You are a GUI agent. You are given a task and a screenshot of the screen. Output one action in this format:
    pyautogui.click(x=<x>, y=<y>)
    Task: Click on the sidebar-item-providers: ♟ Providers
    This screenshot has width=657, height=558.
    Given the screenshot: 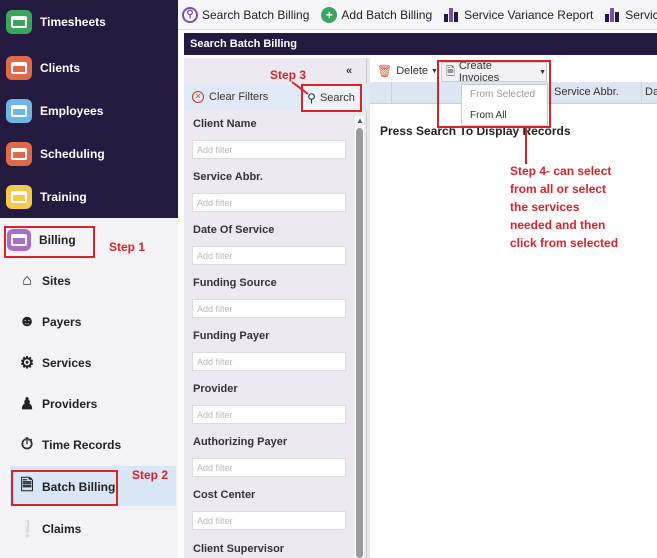 What is the action you would take?
    pyautogui.click(x=89, y=404)
    